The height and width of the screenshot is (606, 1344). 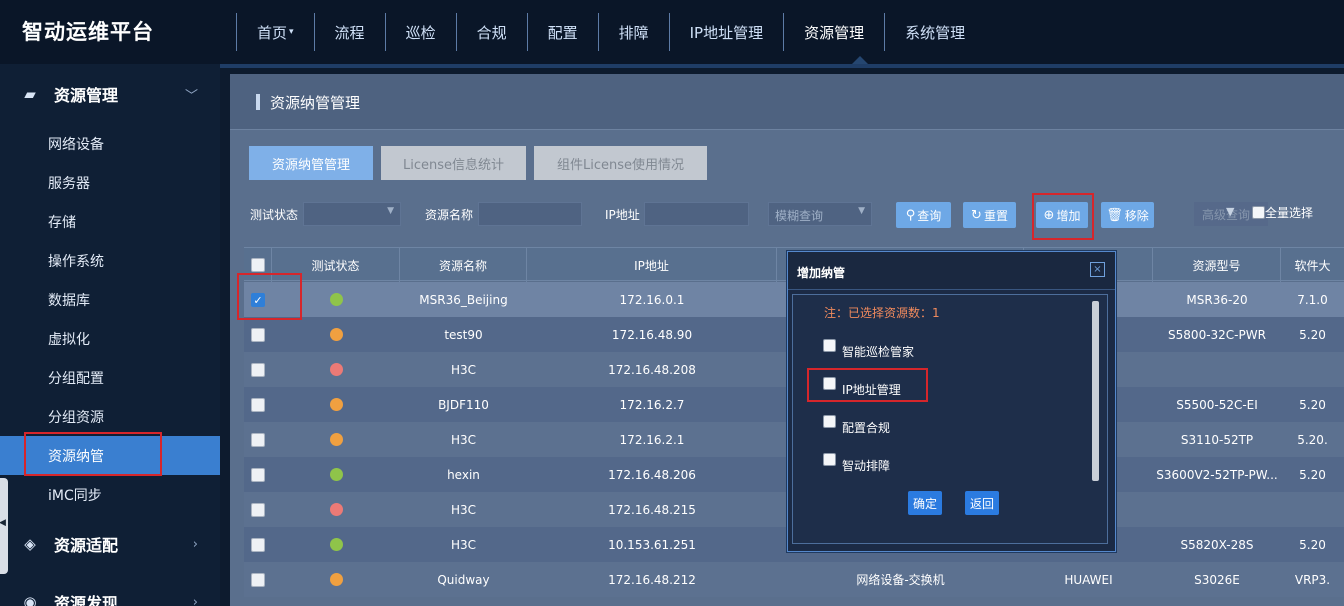 What do you see at coordinates (934, 32) in the screenshot?
I see `nav-system-management: 系统管理` at bounding box center [934, 32].